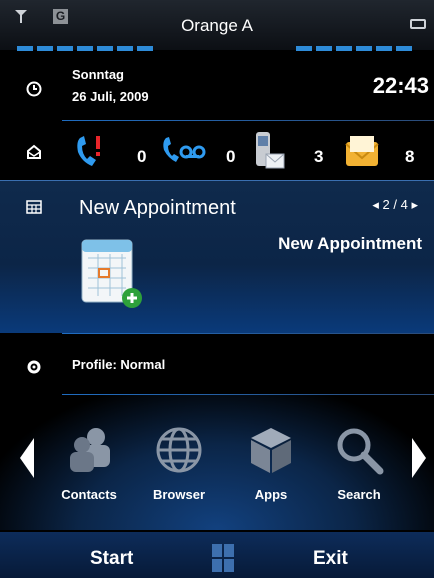 The width and height of the screenshot is (434, 578). I want to click on clock-icon, so click(34, 89).